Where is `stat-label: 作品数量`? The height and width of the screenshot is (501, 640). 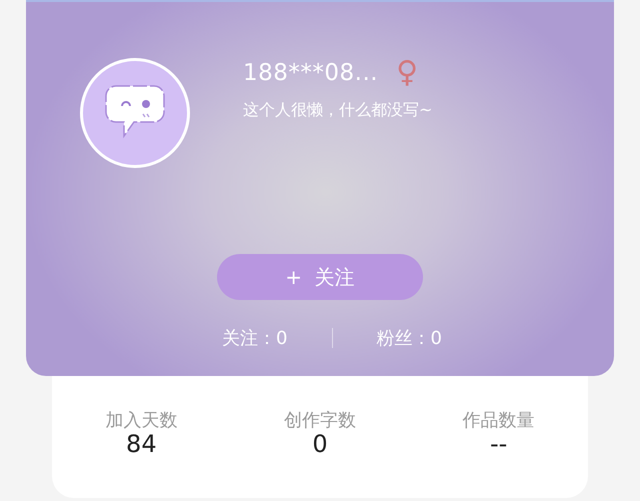 stat-label: 作品数量 is located at coordinates (498, 420).